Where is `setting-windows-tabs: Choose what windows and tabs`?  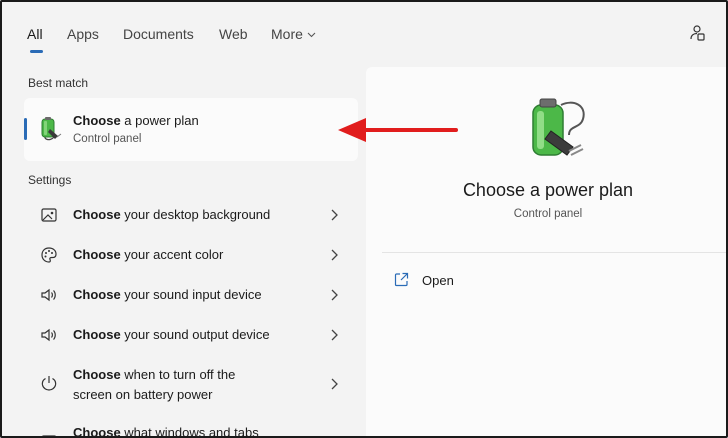
setting-windows-tabs: Choose what windows and tabs is located at coordinates (191, 426).